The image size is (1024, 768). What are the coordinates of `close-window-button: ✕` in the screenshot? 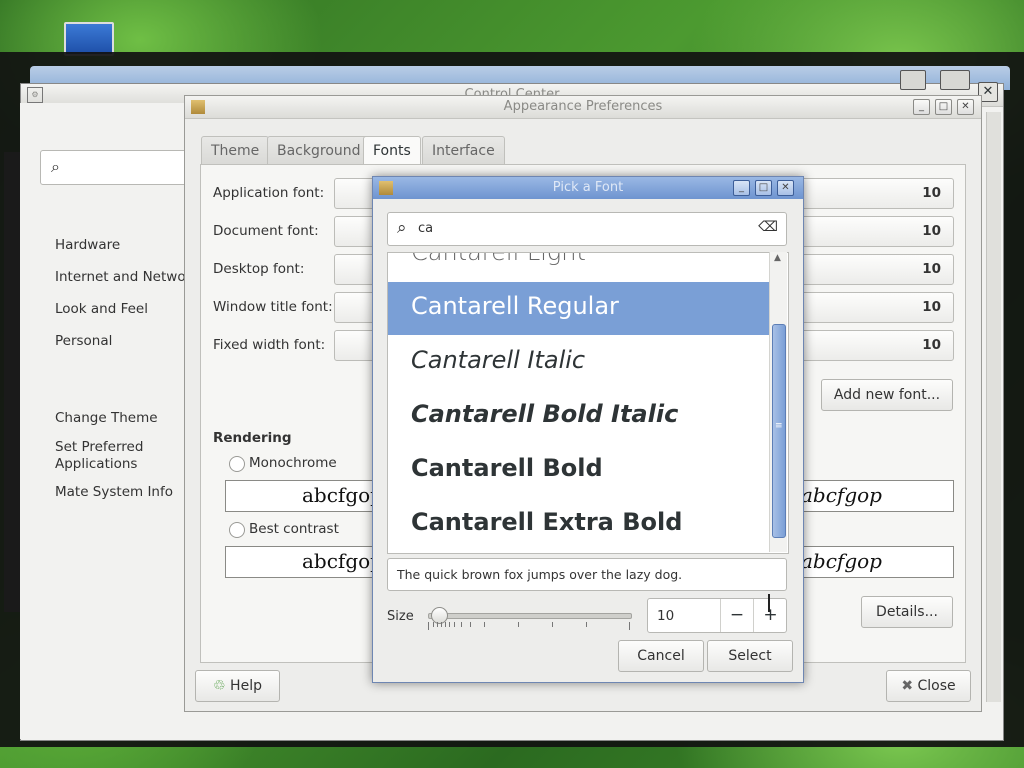 It's located at (965, 107).